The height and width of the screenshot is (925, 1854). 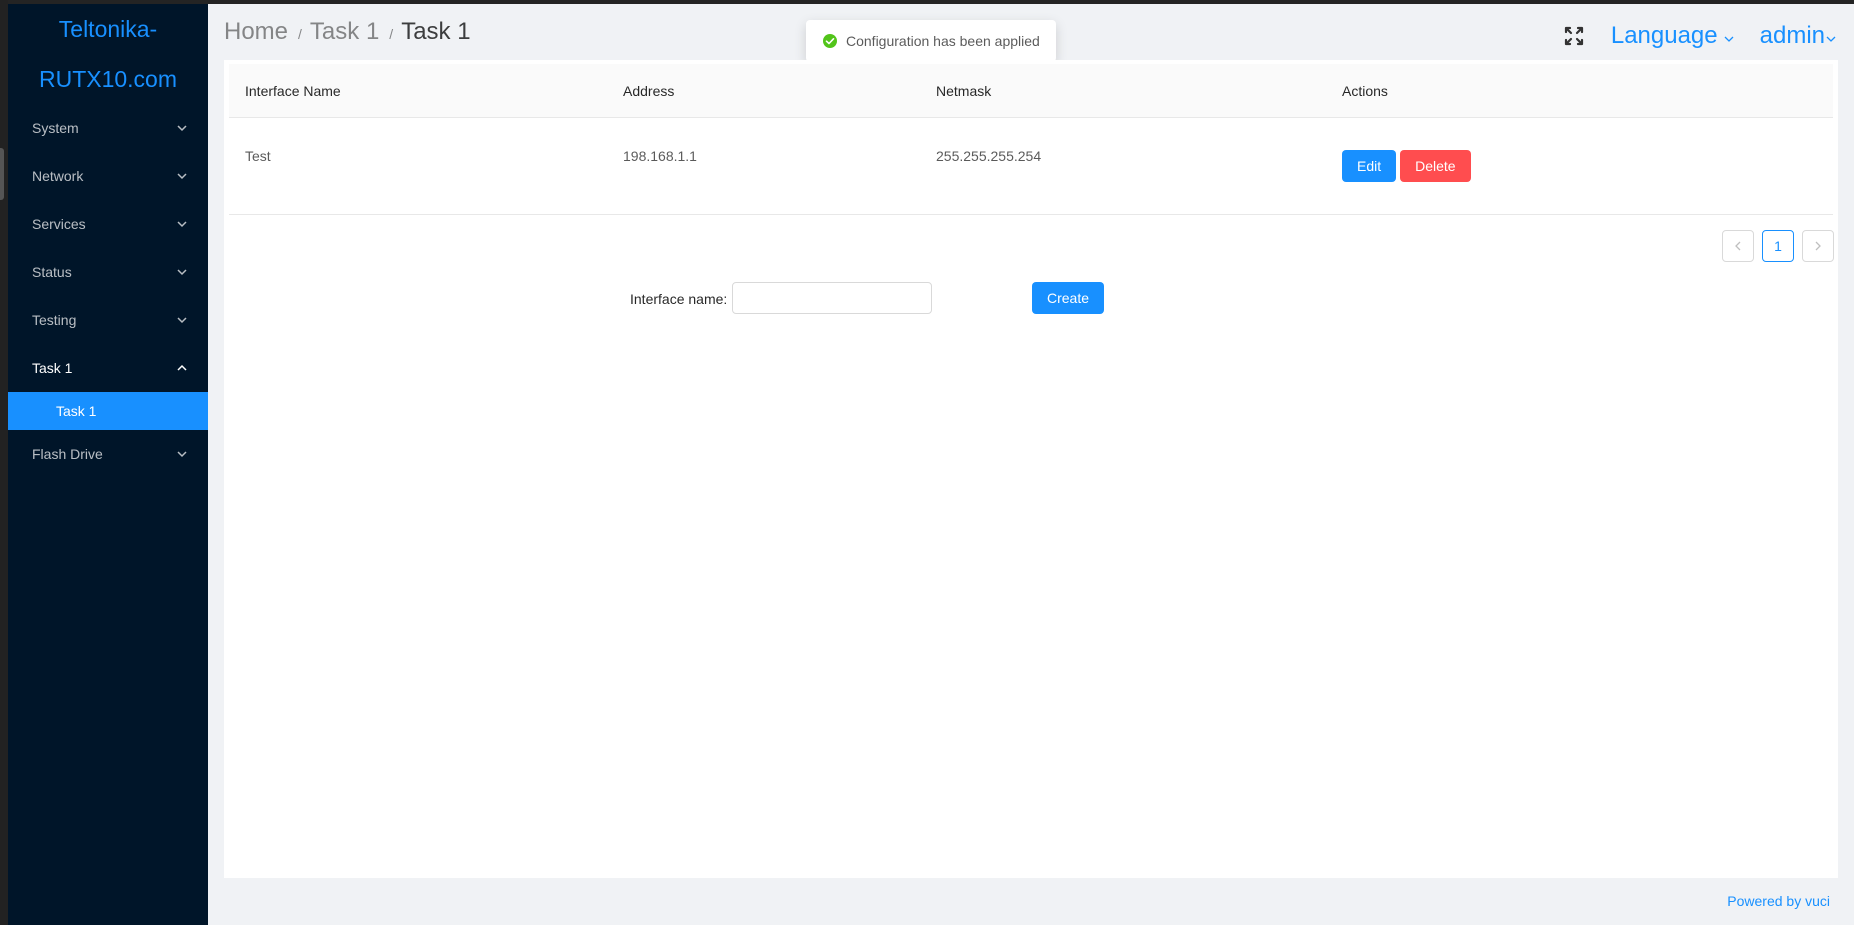 What do you see at coordinates (108, 224) in the screenshot?
I see `sidebar-item-services: Services` at bounding box center [108, 224].